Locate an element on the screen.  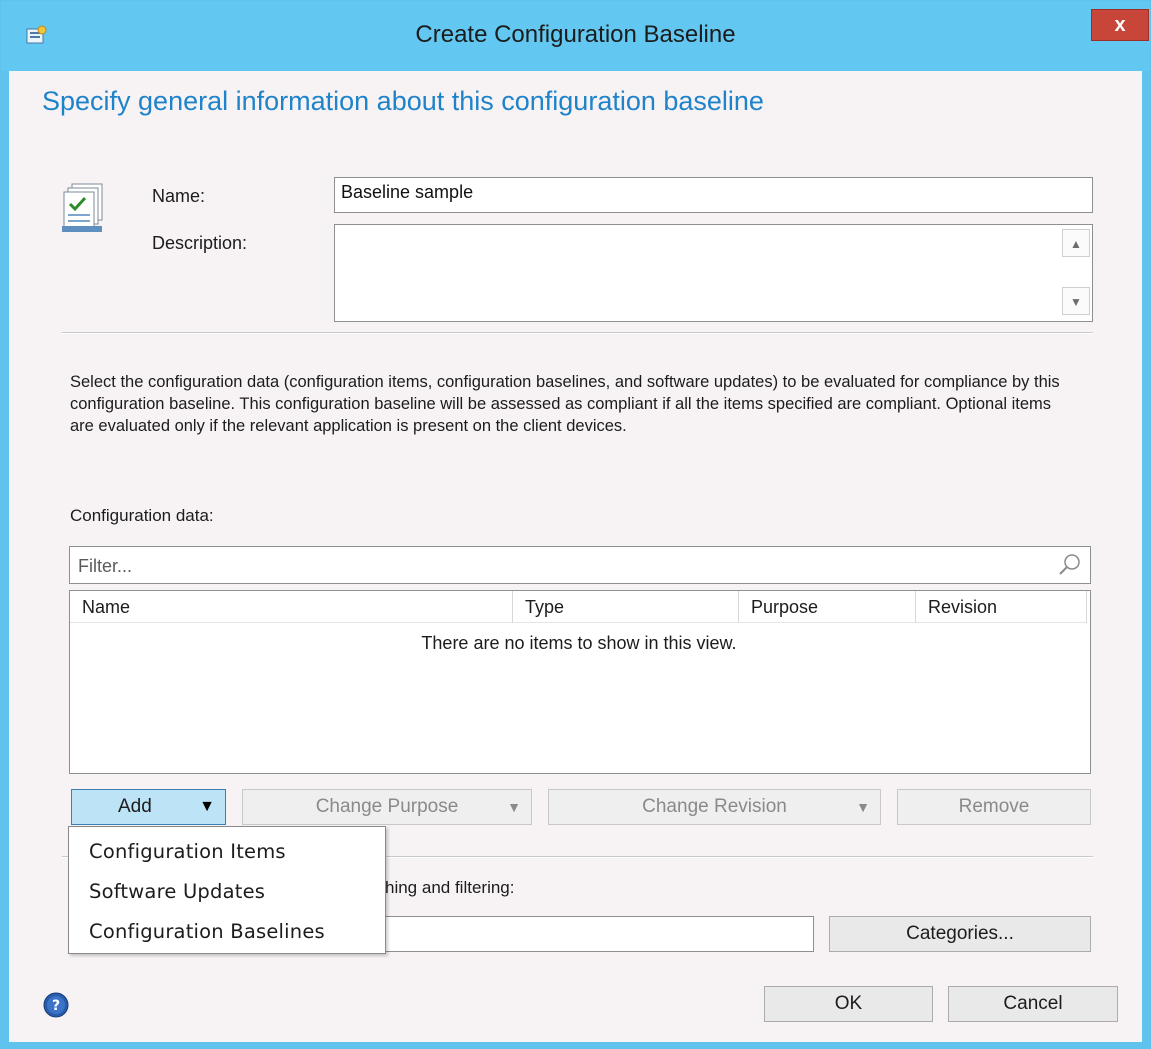
scroll-up-icon: ▲ is located at coordinates (1076, 243).